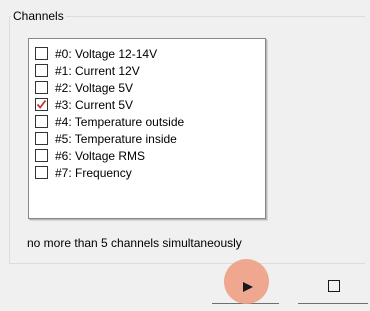 The width and height of the screenshot is (370, 311). I want to click on channel-checkbox-checked, so click(41, 104).